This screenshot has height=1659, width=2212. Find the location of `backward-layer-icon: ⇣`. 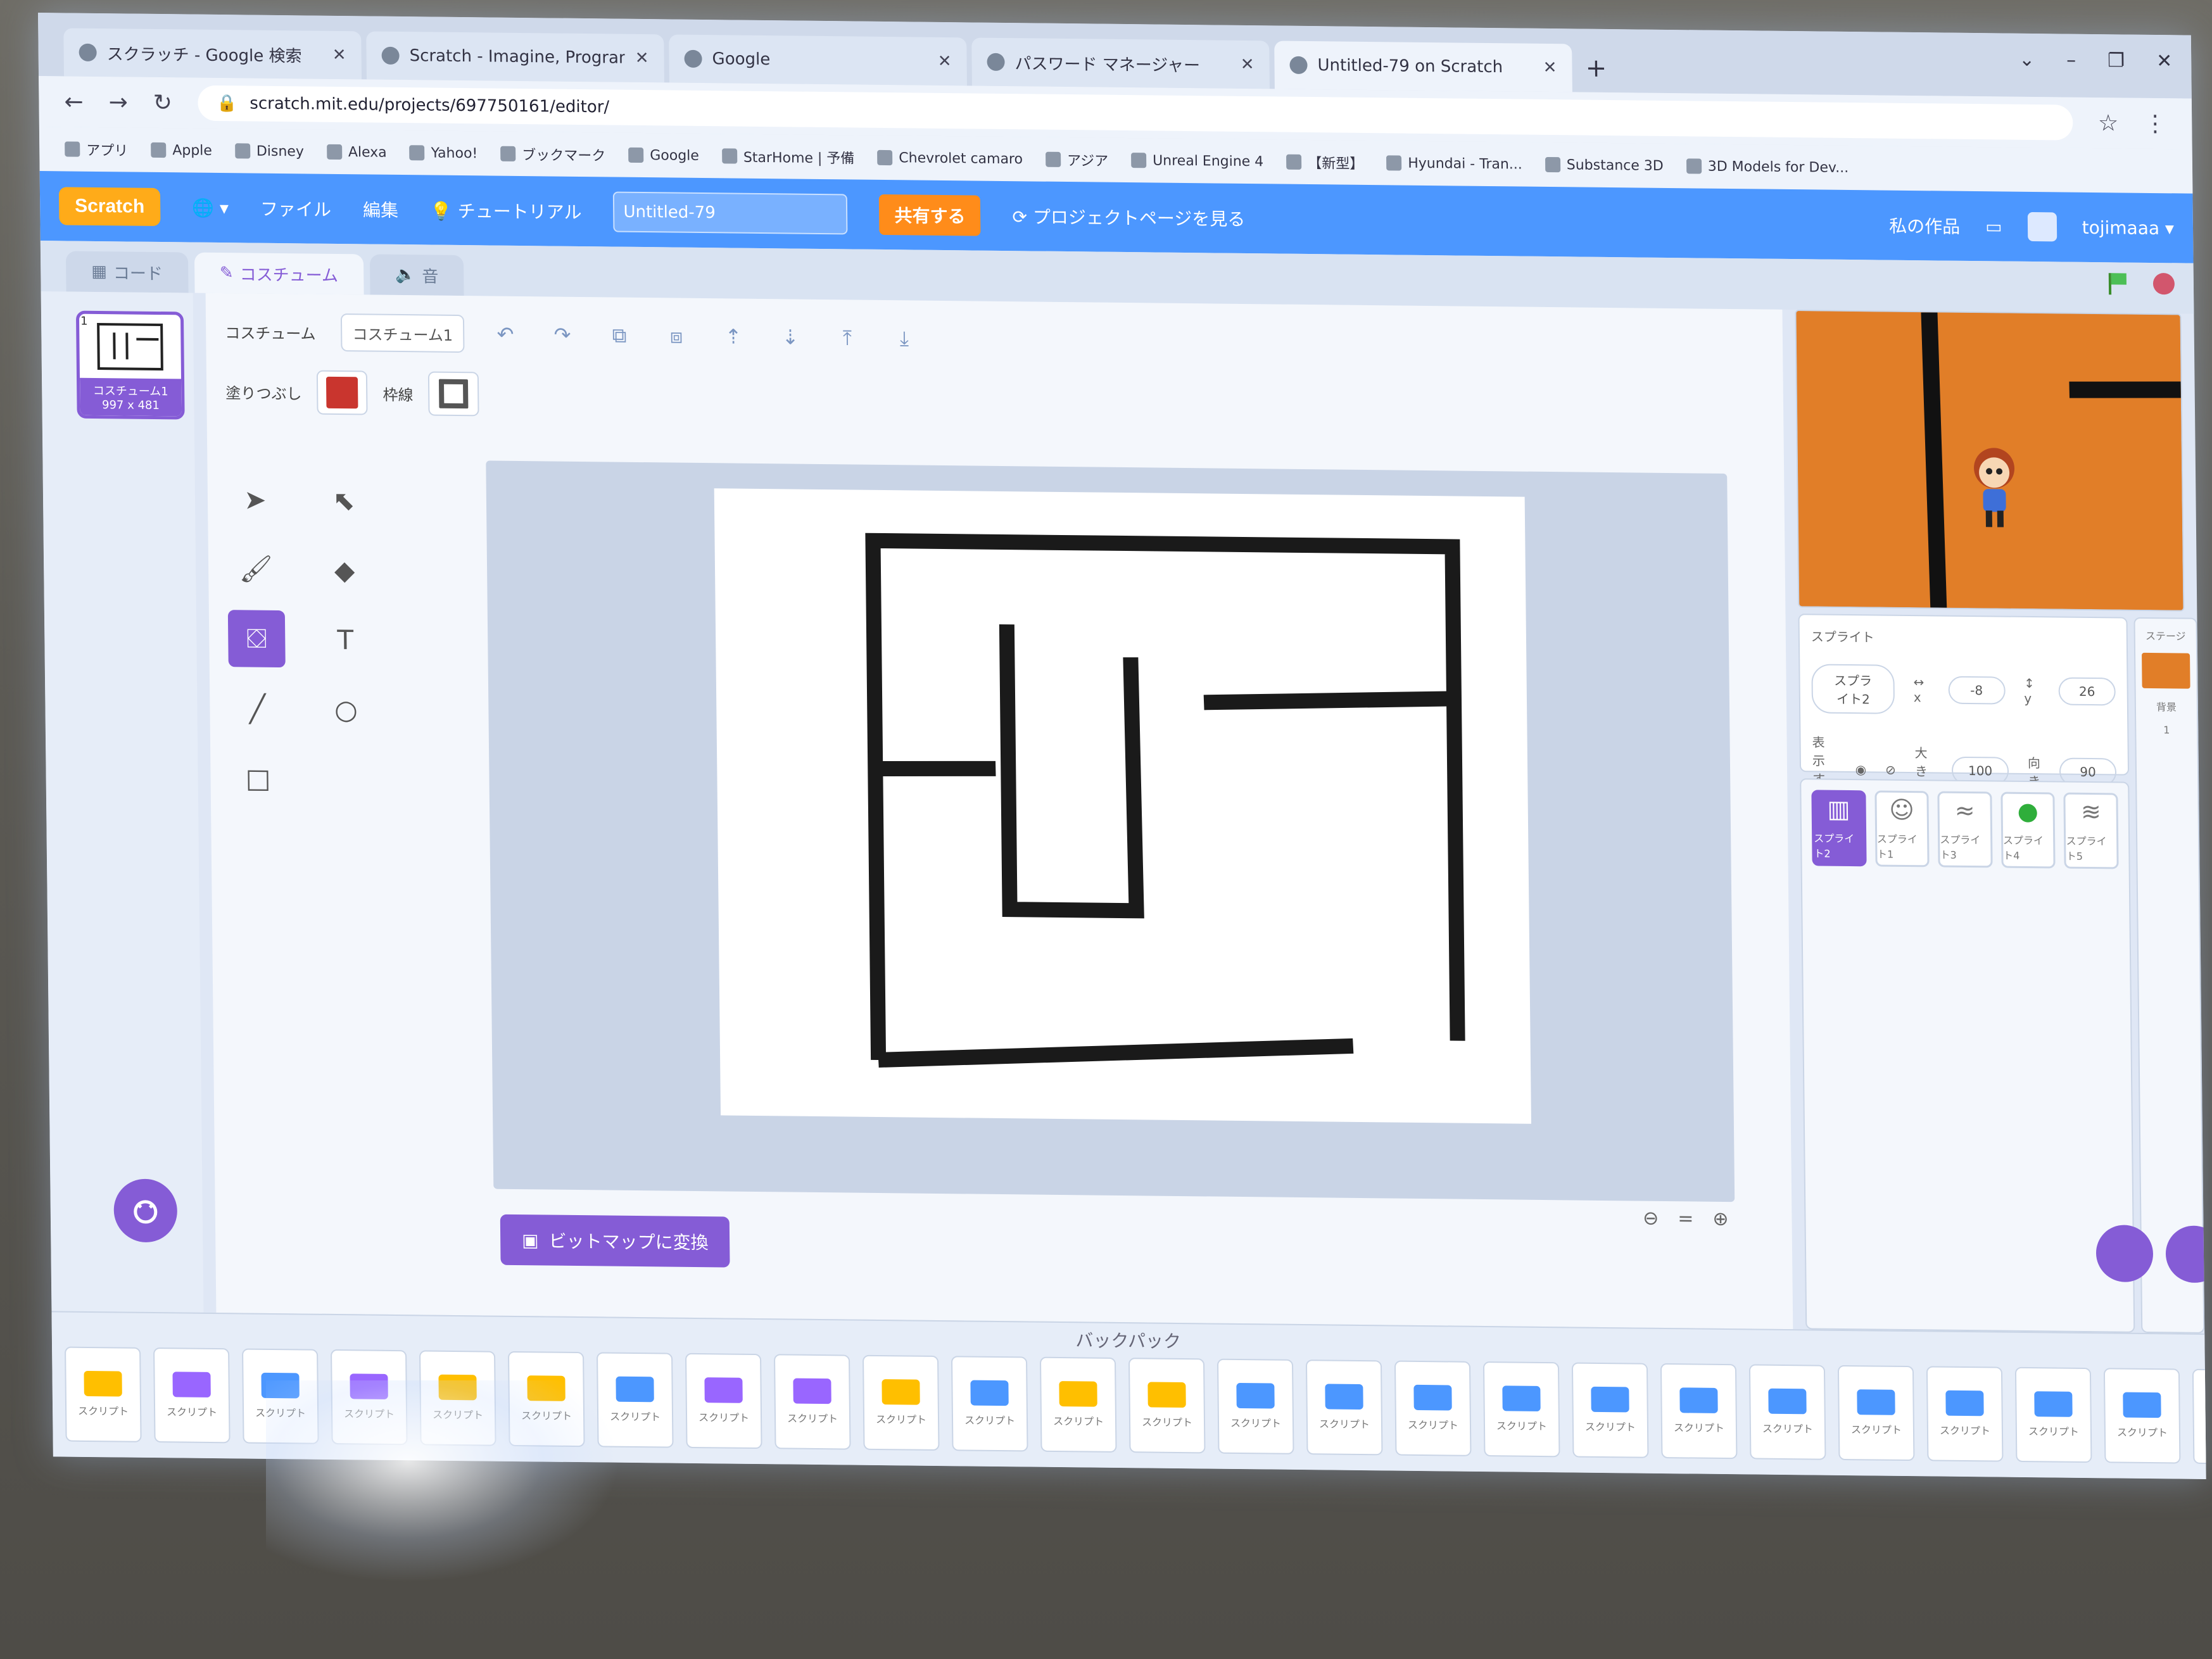

backward-layer-icon: ⇣ is located at coordinates (790, 337).